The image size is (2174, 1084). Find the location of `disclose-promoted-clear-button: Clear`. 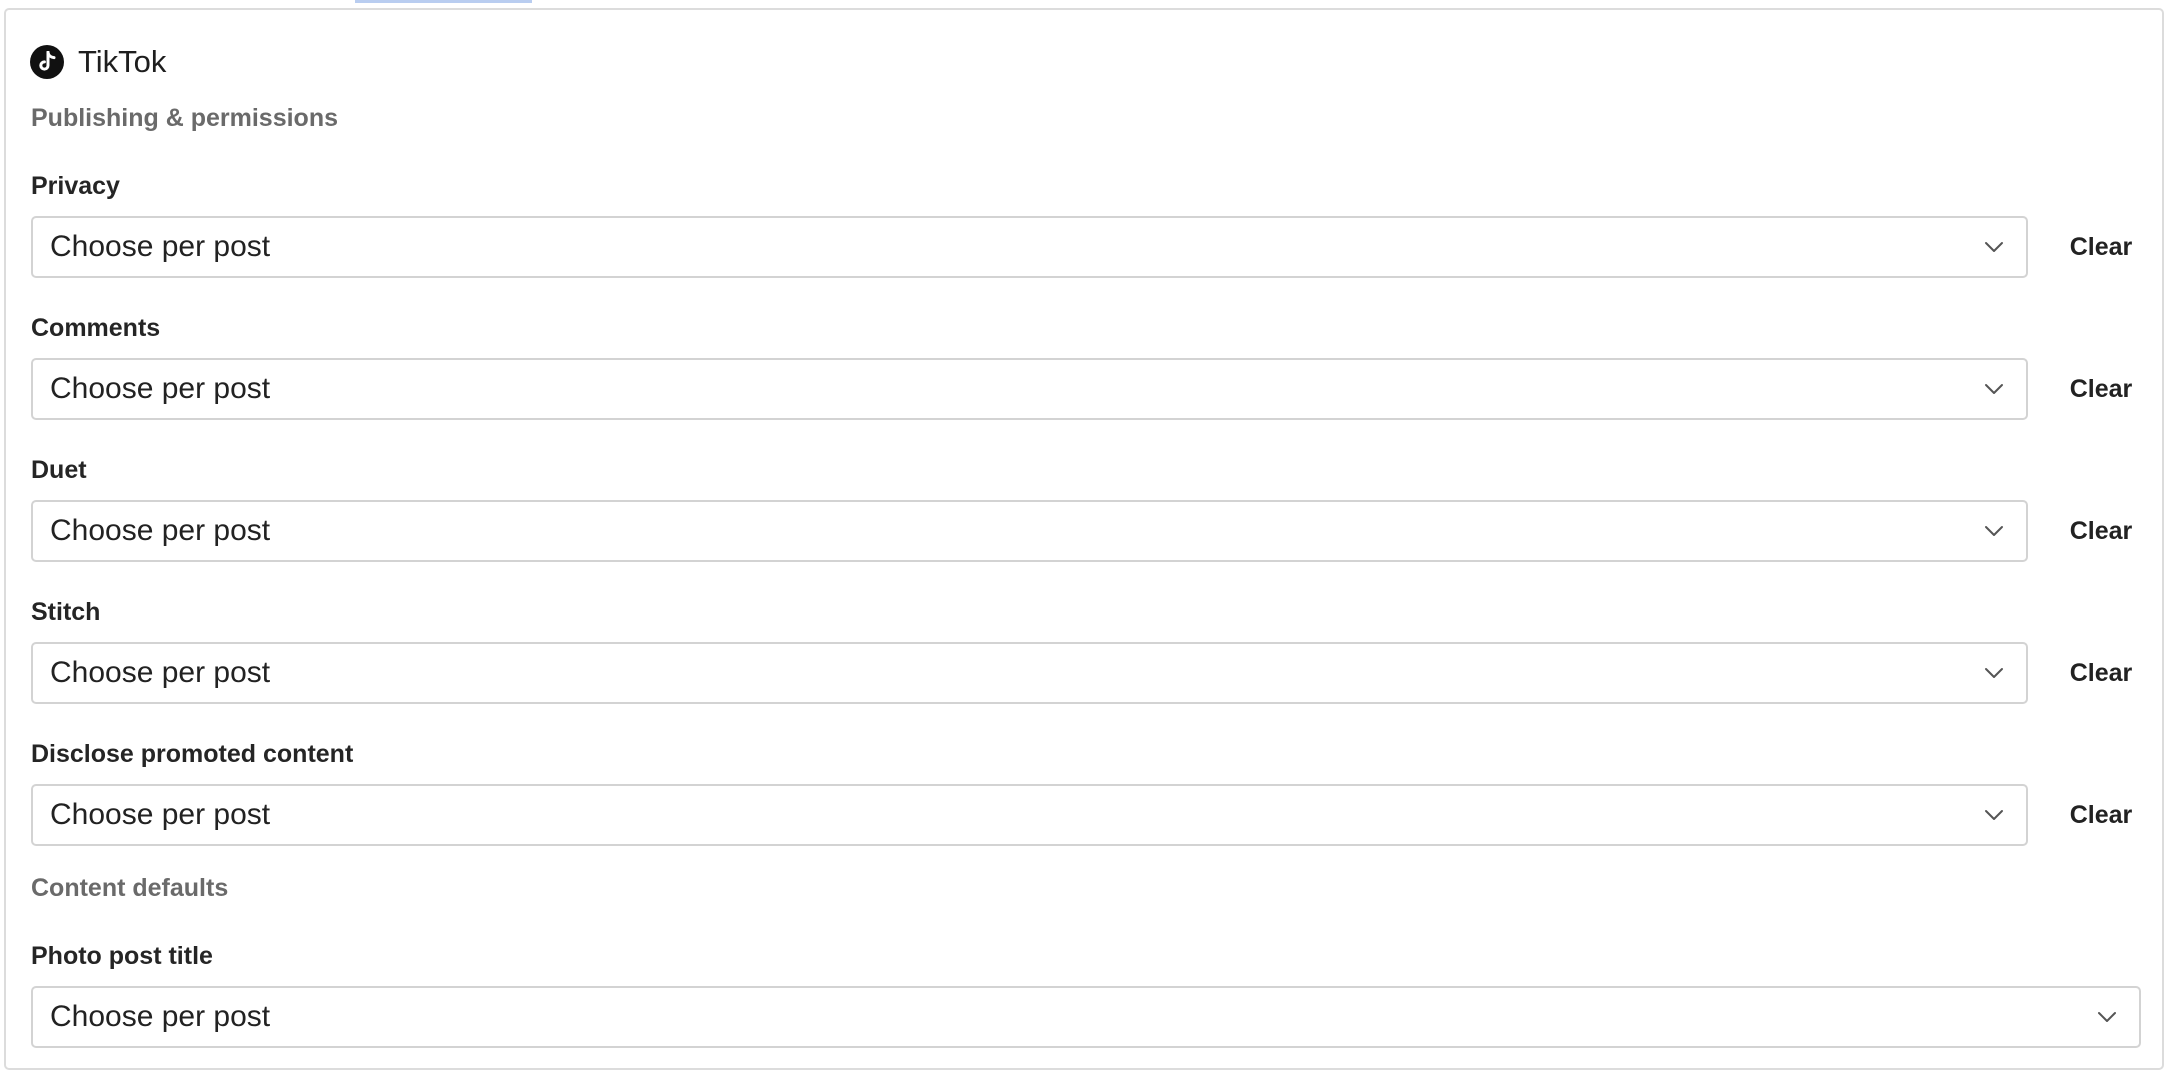

disclose-promoted-clear-button: Clear is located at coordinates (2101, 815).